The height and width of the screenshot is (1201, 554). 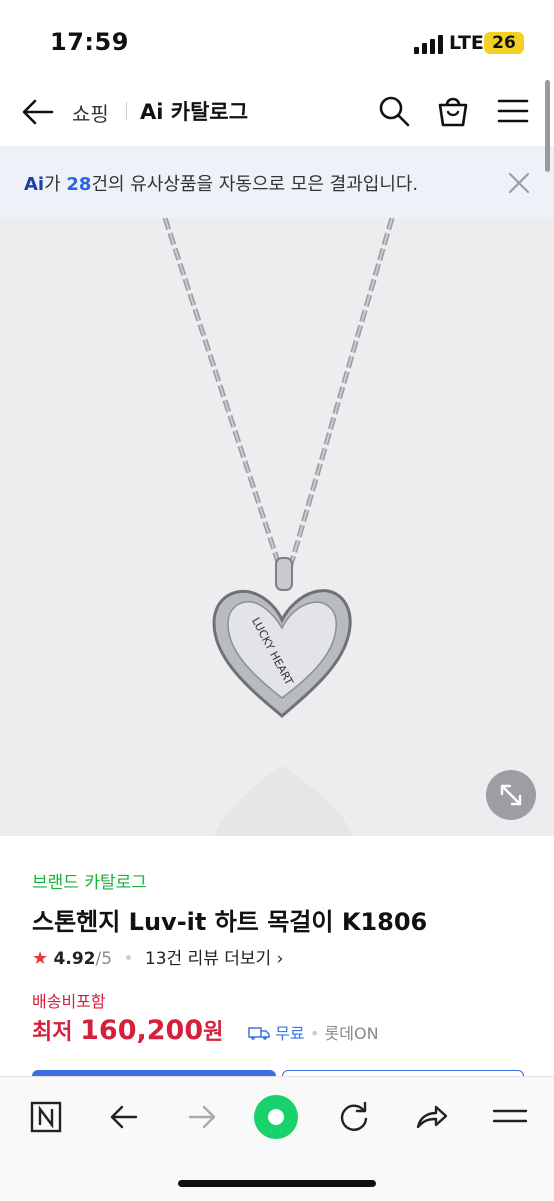 I want to click on ai-logo: Ai, so click(x=34, y=184).